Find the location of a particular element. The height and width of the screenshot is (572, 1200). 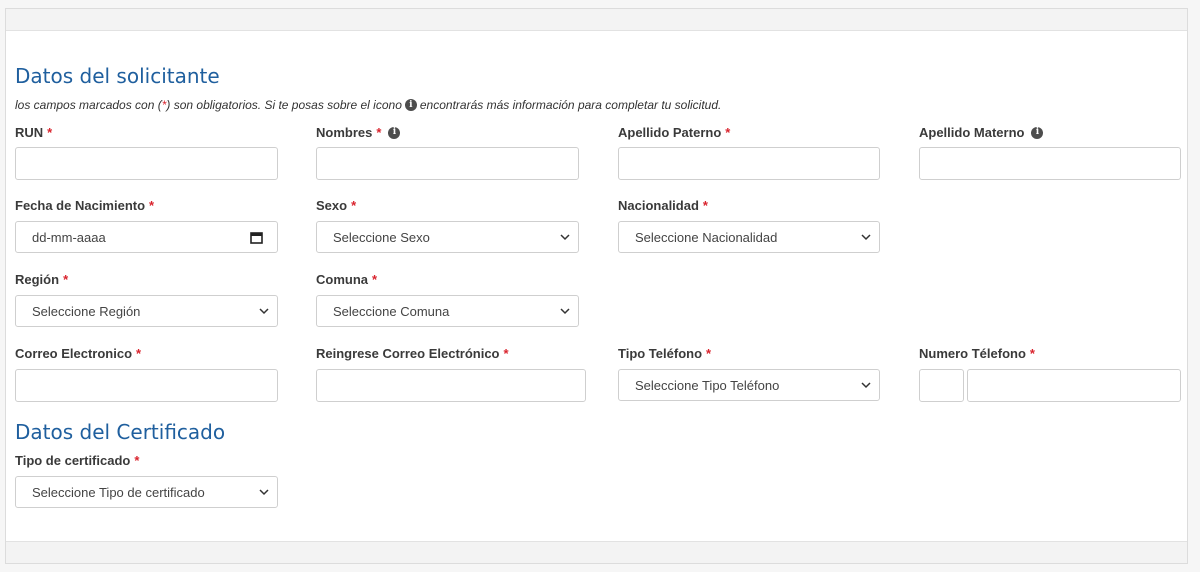

comuna-select-value: Seleccione Comuna is located at coordinates (391, 311).